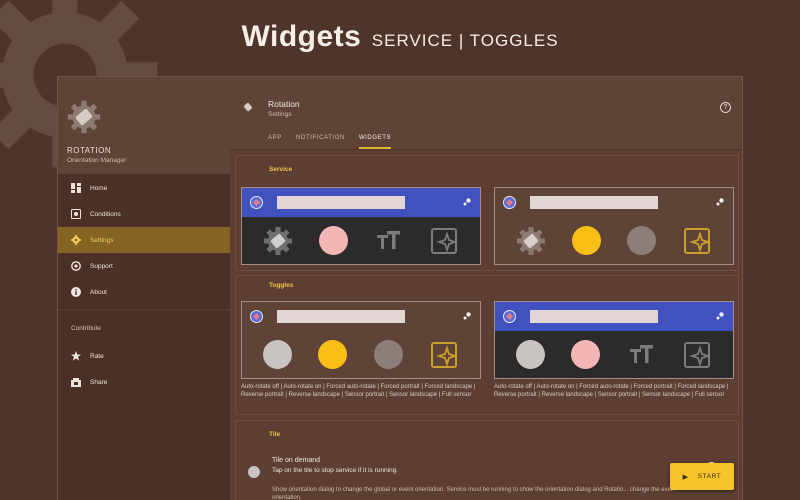  I want to click on banner-title: Widgets, so click(301, 36).